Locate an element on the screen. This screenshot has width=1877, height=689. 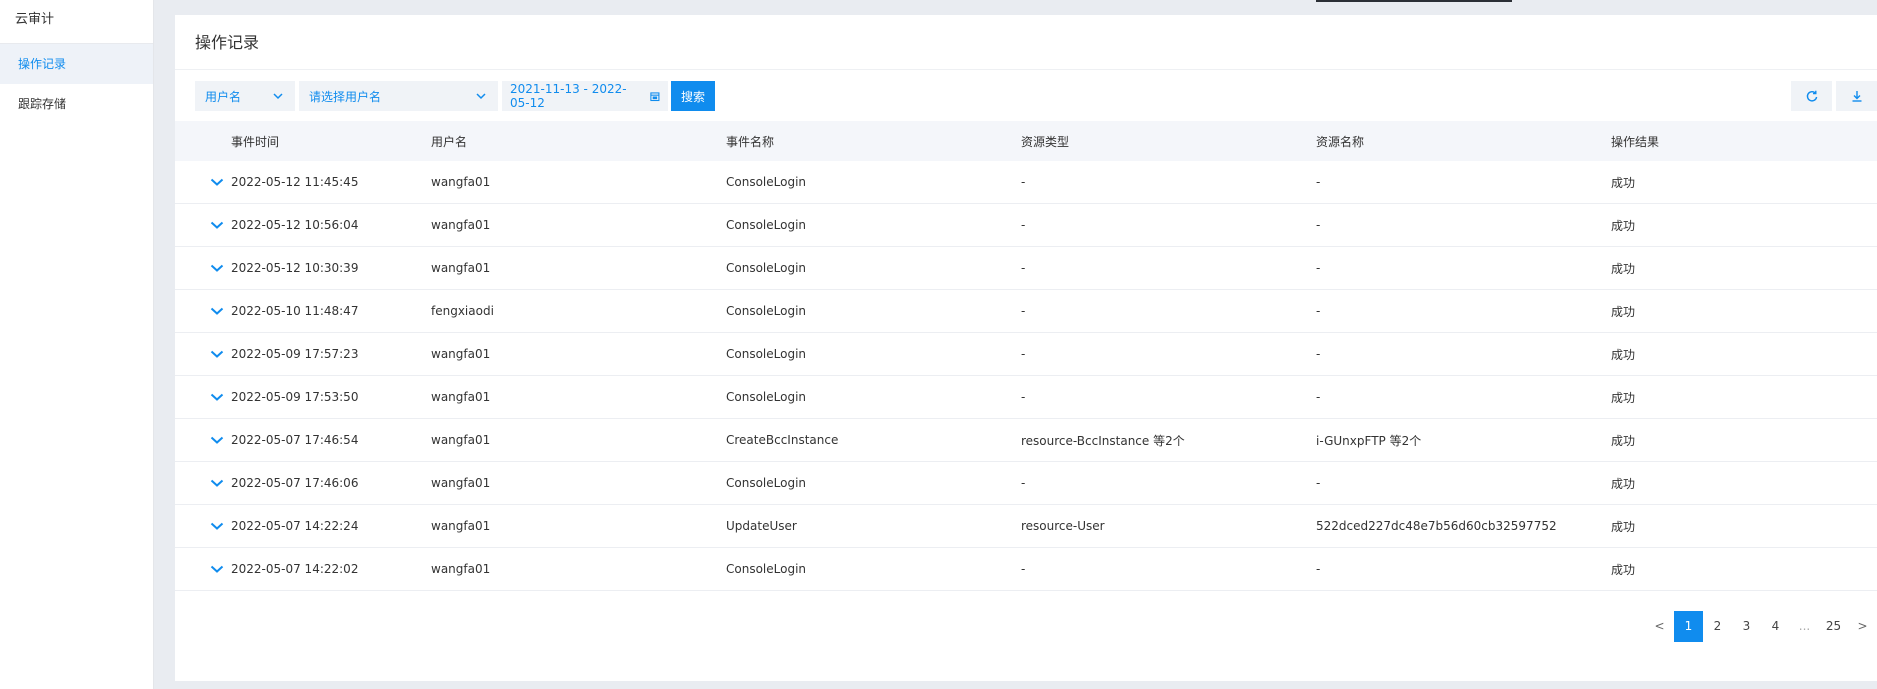
table-header: 事件时间 用户名 事件名称 资源类型 资源名称 操作结果 is located at coordinates (1026, 141).